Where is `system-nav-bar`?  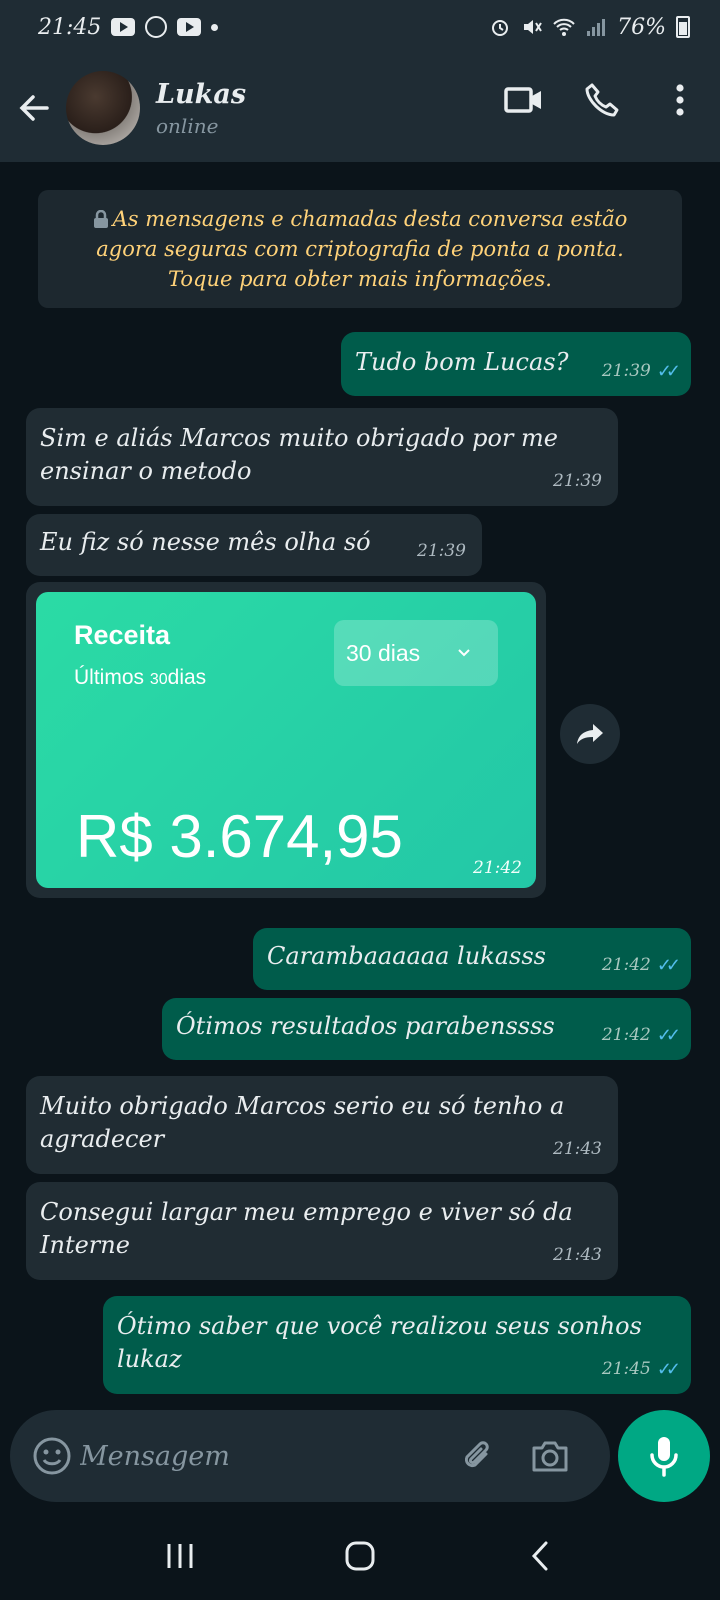 system-nav-bar is located at coordinates (360, 1556).